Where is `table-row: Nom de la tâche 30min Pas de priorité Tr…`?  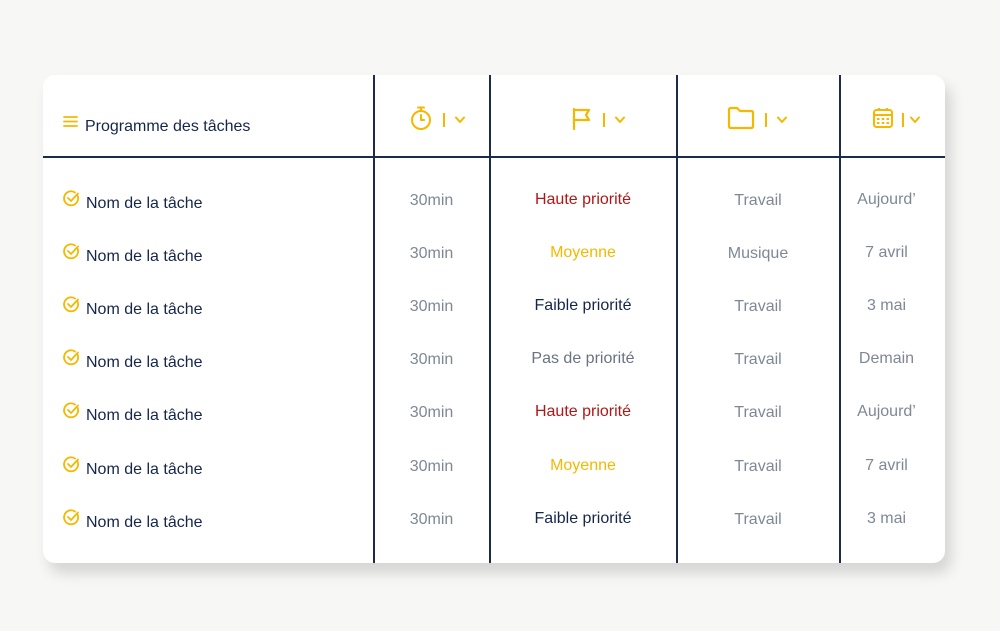
table-row: Nom de la tâche 30min Pas de priorité Tr… is located at coordinates (494, 359).